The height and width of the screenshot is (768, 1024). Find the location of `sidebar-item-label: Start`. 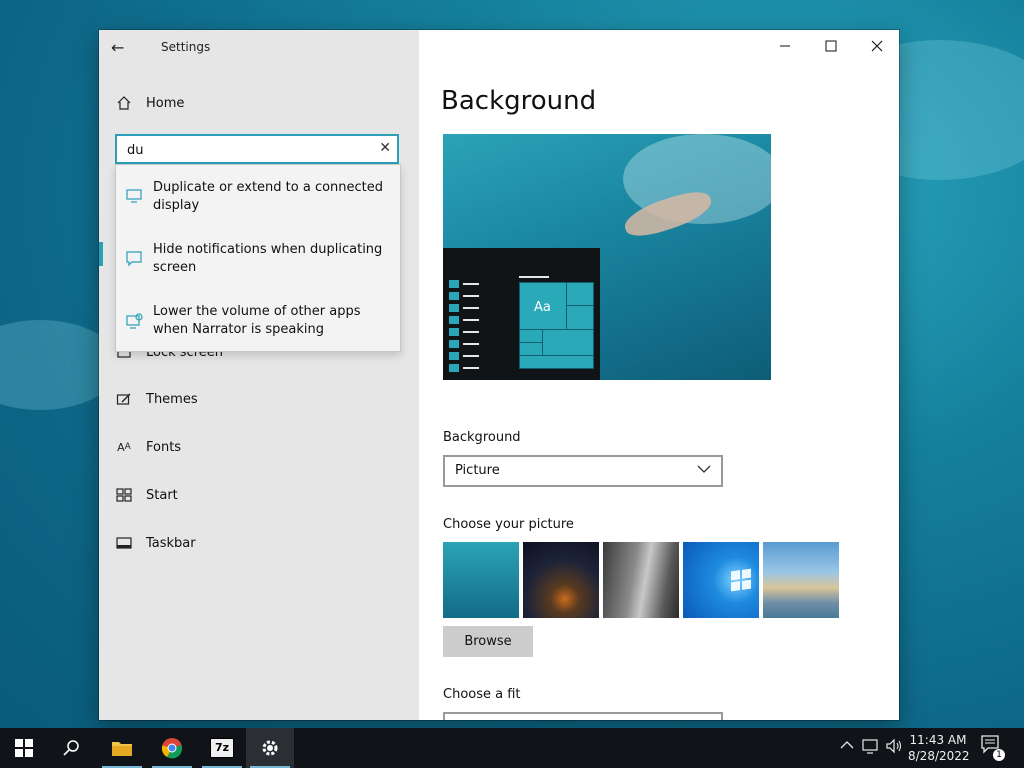

sidebar-item-label: Start is located at coordinates (162, 495).